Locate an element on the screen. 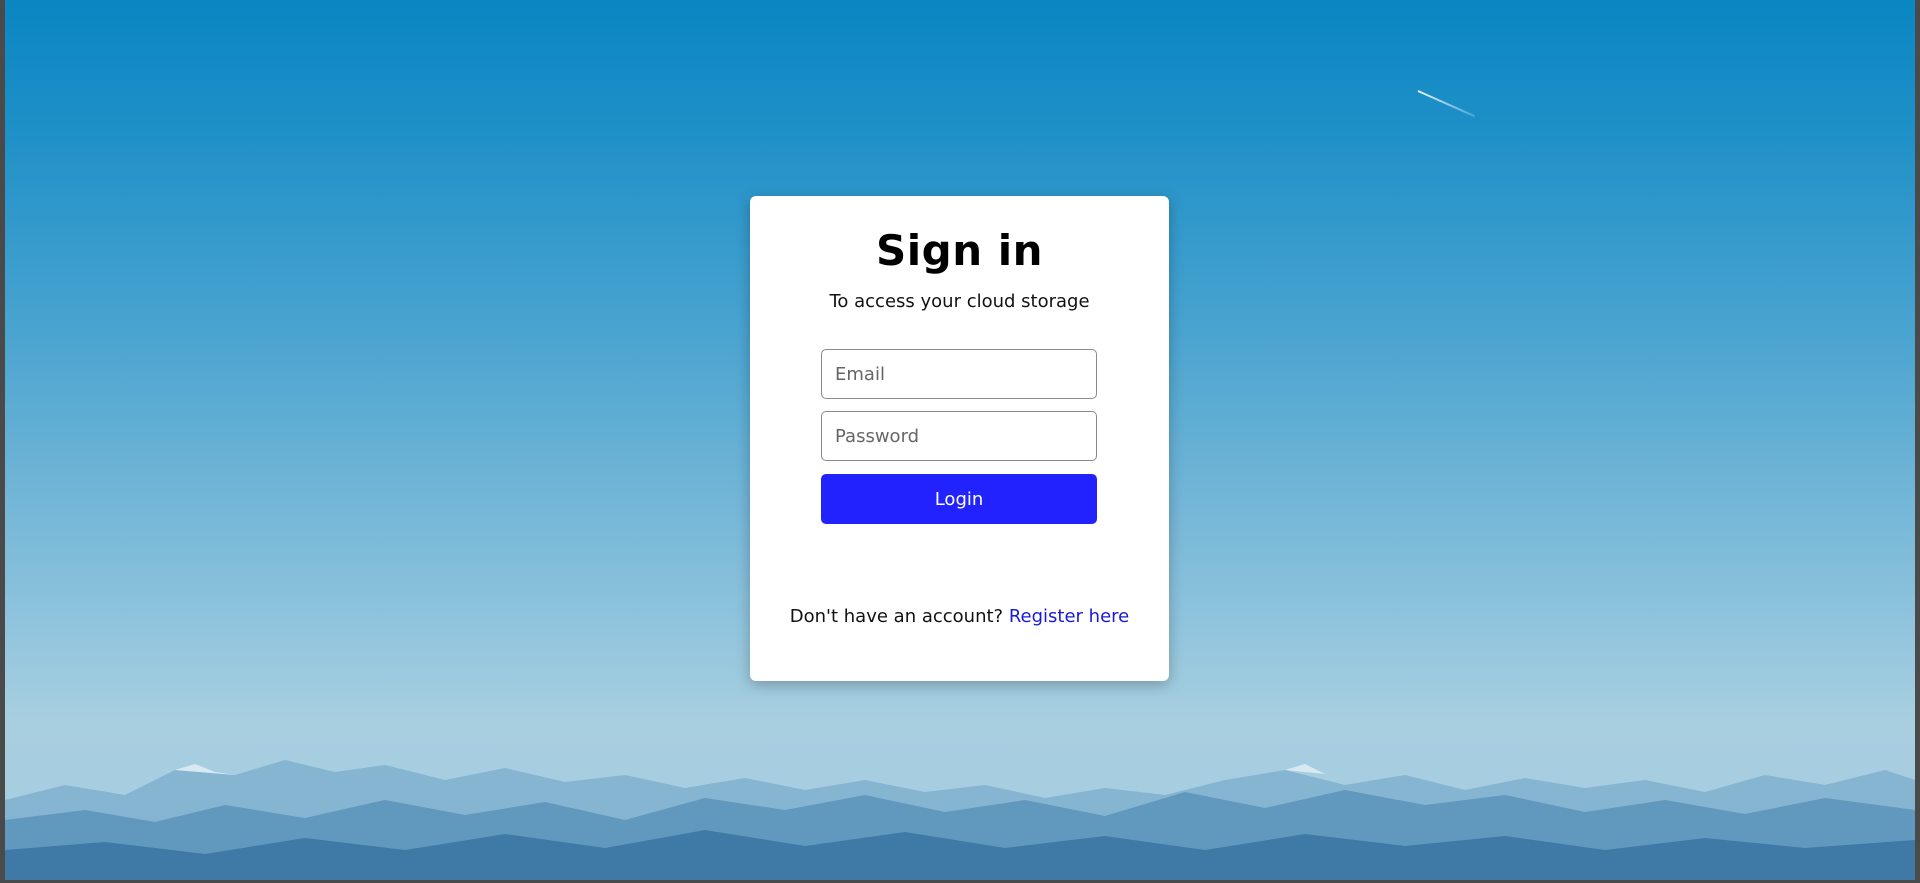  email-field is located at coordinates (959, 374).